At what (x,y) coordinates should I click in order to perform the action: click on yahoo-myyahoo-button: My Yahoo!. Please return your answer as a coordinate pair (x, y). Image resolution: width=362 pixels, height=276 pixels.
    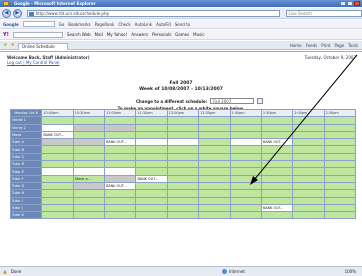
    Looking at the image, I should click on (117, 34).